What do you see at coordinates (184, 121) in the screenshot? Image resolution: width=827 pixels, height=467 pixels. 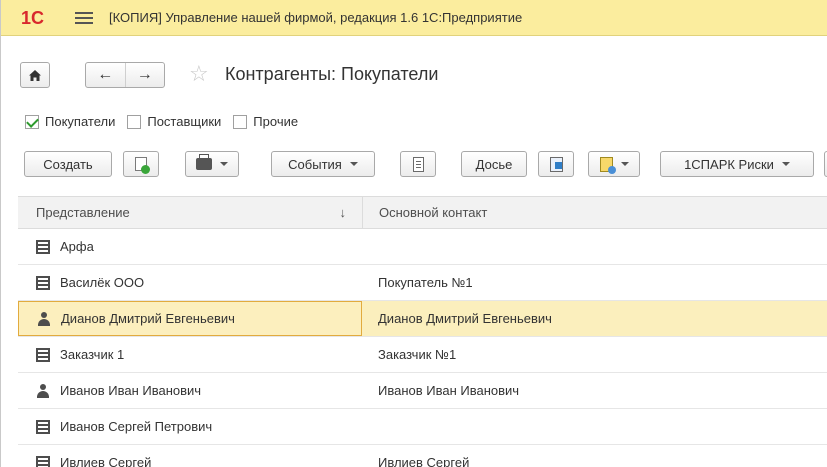 I see `suppliers-label: Поставщики` at bounding box center [184, 121].